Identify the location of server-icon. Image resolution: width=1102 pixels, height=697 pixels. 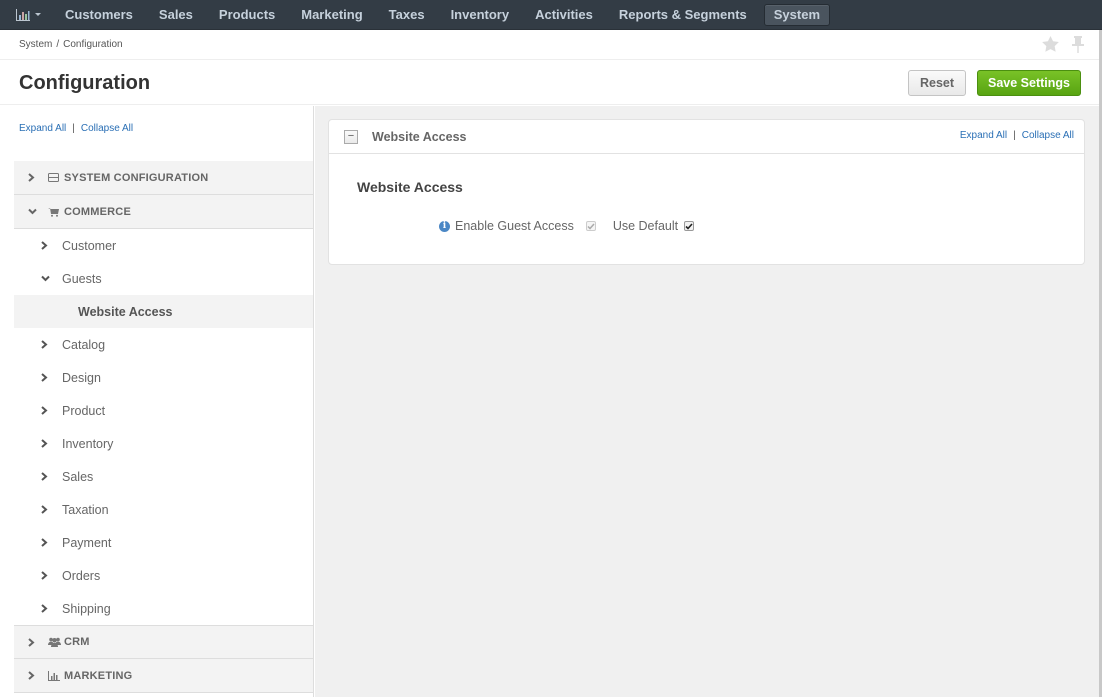
(55, 178).